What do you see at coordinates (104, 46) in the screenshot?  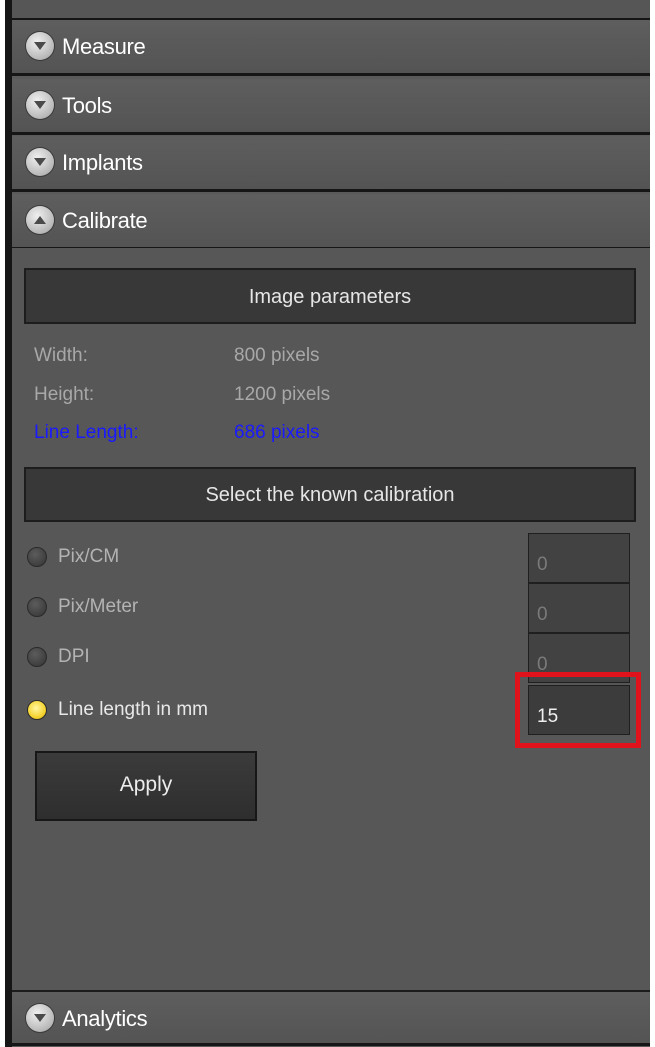 I see `section-label-measure: Measure` at bounding box center [104, 46].